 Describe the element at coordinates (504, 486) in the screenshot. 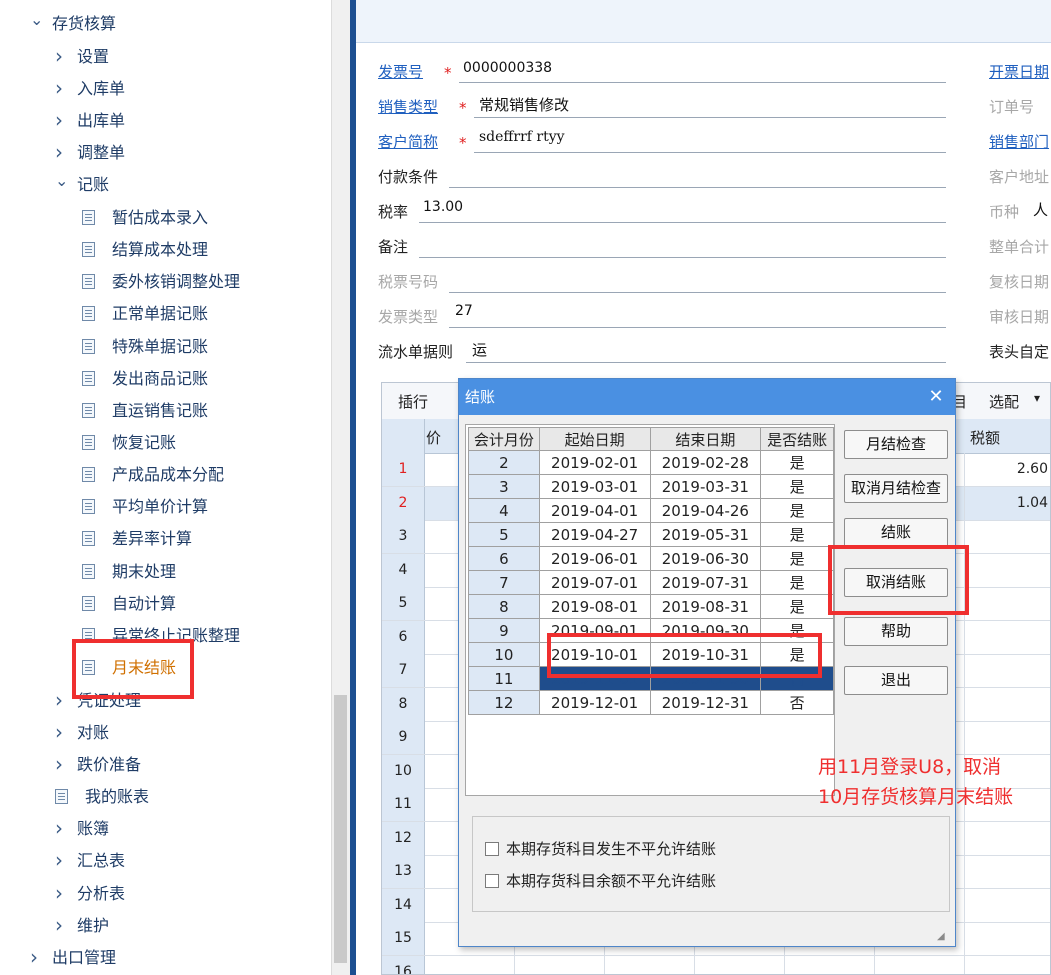

I see `month-cell: 3` at that location.